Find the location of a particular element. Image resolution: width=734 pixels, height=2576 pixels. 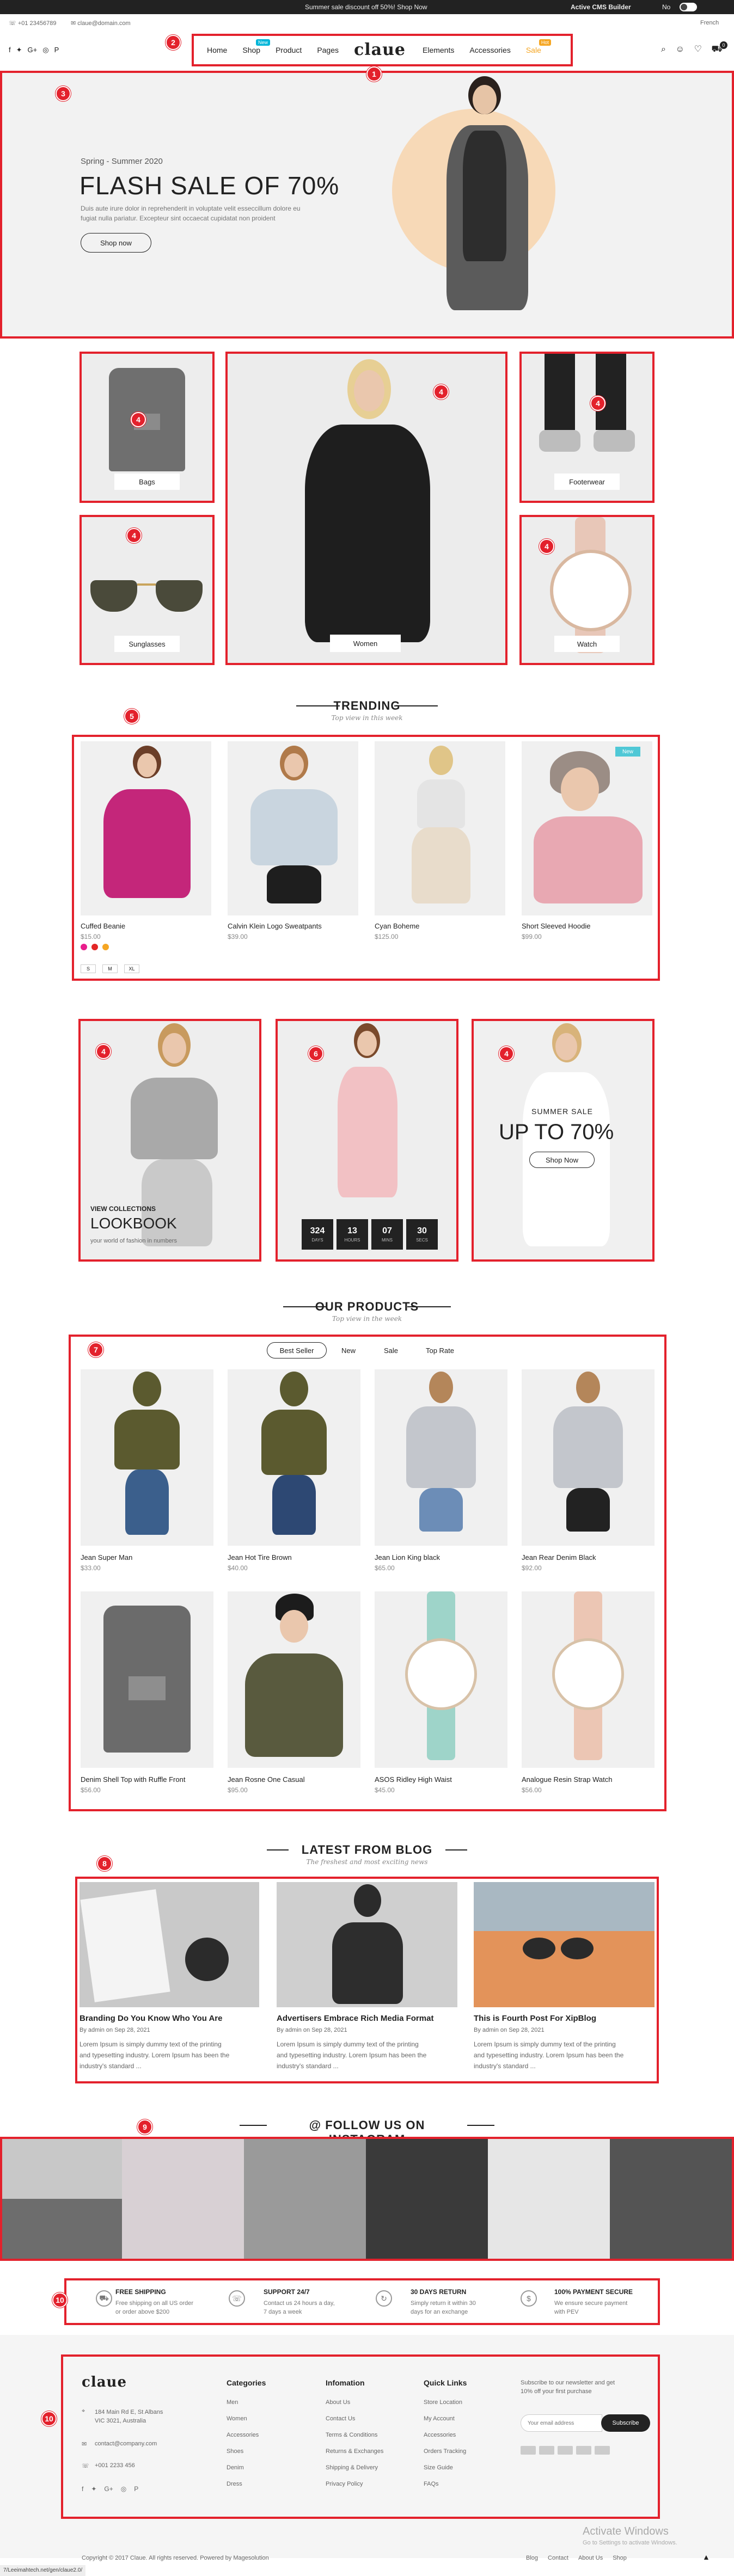

features-highlight-box is located at coordinates (362, 2301).